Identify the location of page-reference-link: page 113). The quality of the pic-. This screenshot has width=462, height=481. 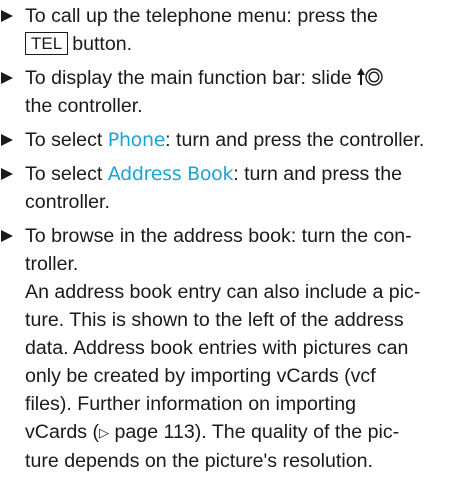
(257, 432).